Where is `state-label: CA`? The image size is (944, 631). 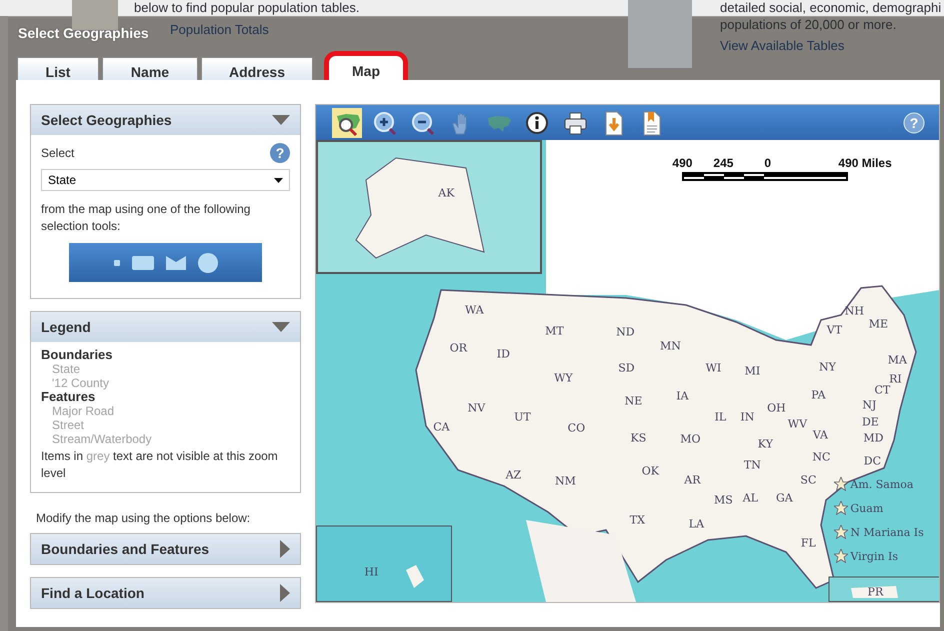 state-label: CA is located at coordinates (441, 427).